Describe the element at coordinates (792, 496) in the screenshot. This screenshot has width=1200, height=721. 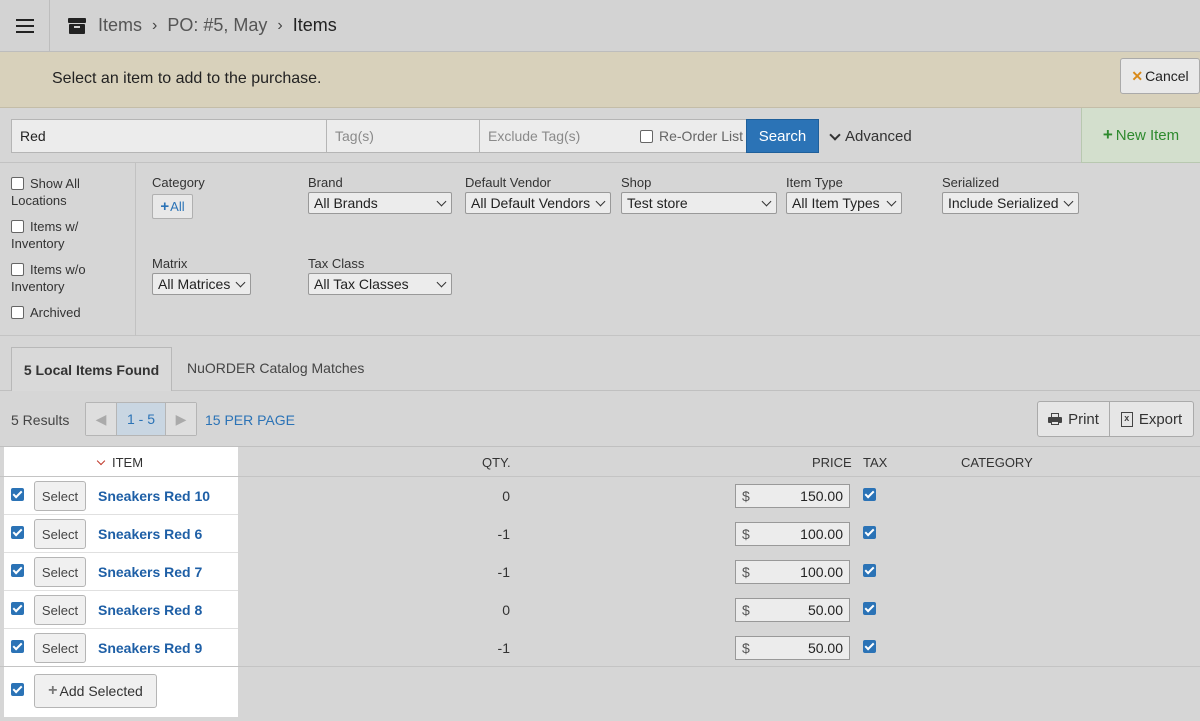
I see `price-input: $150.00` at that location.